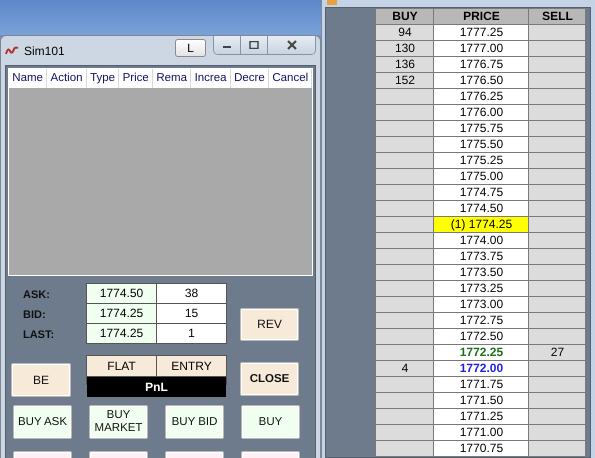  What do you see at coordinates (481, 336) in the screenshot?
I see `price-cell: 1772.50` at bounding box center [481, 336].